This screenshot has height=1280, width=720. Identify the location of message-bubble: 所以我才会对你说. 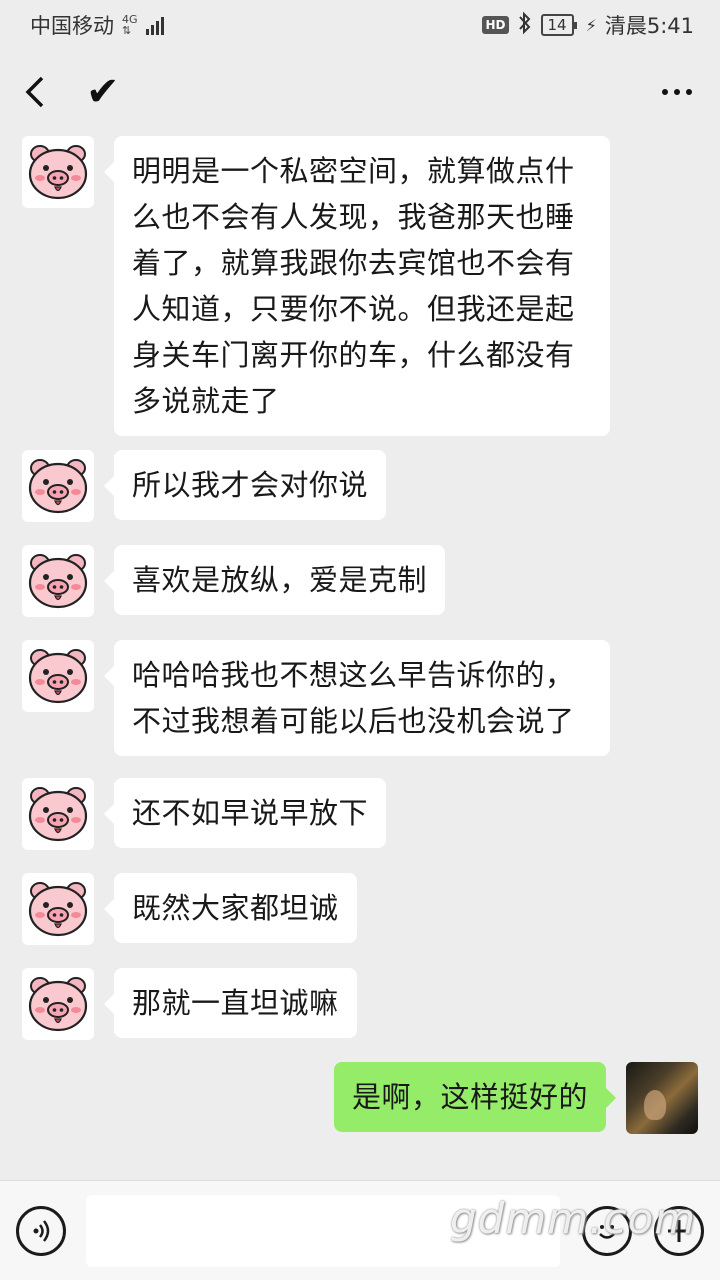
(245, 485).